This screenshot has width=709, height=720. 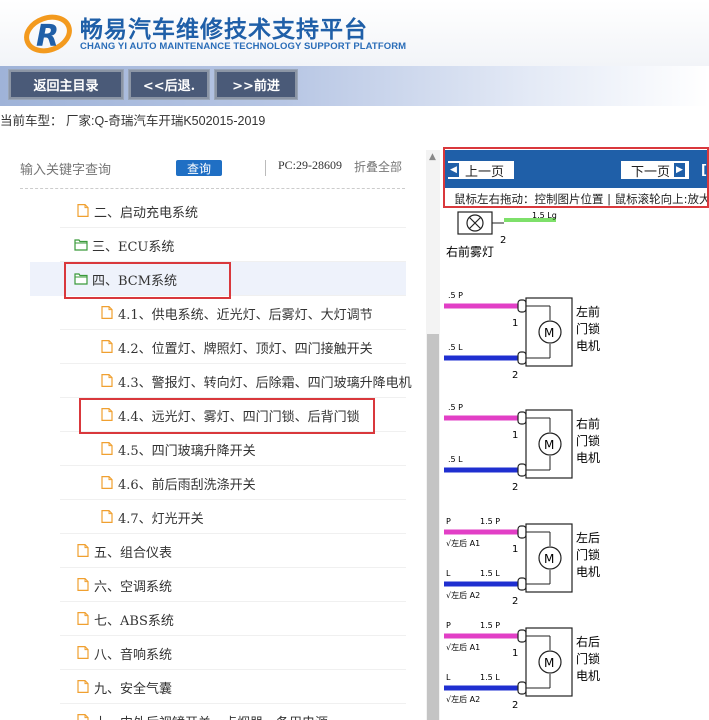 I want to click on logo-icon: R, so click(x=48, y=34).